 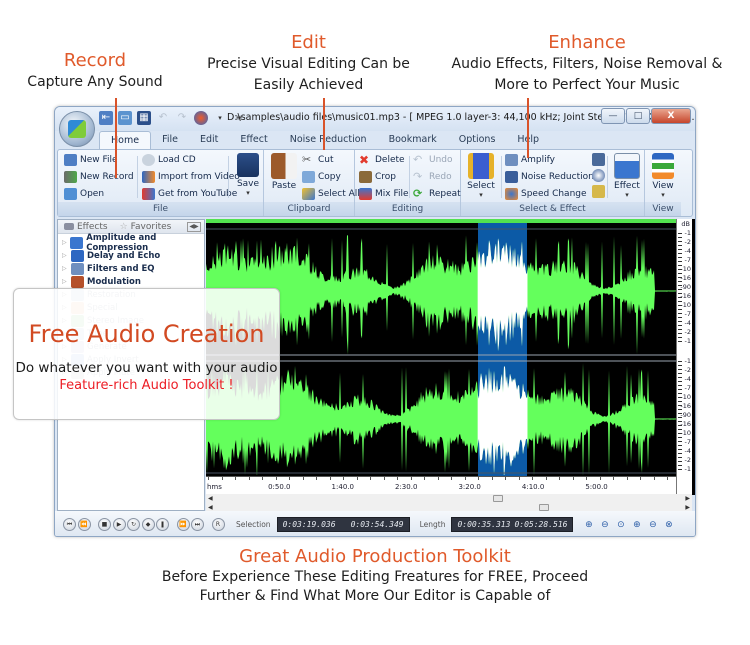 What do you see at coordinates (331, 160) in the screenshot?
I see `cut-button: ✂ Cut` at bounding box center [331, 160].